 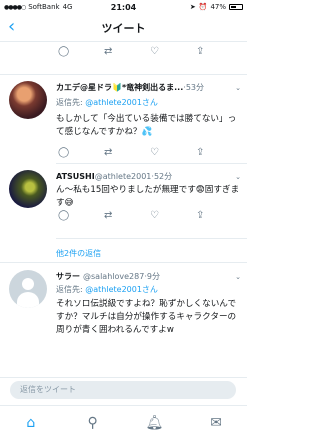 What do you see at coordinates (203, 7) in the screenshot?
I see `alarm-icon: ⏰` at bounding box center [203, 7].